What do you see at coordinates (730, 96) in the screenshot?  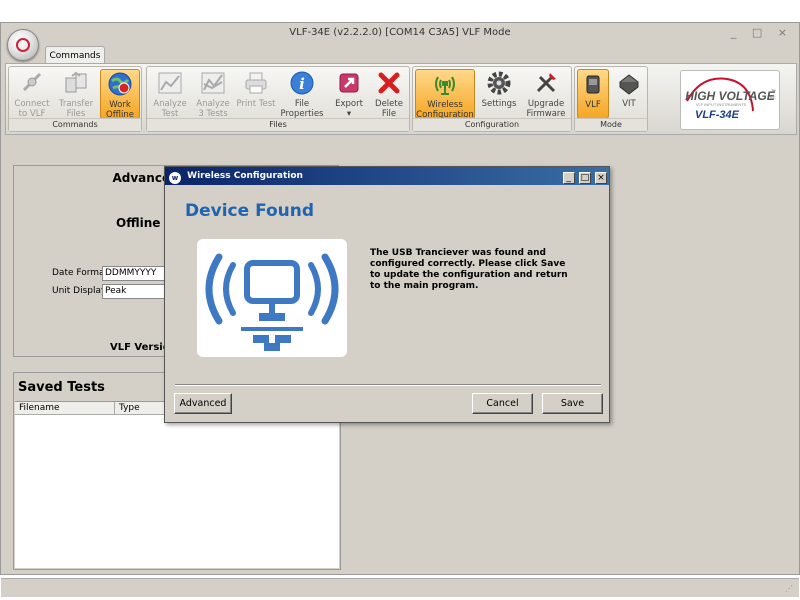 I see `logo-brand: HIGH VOLTAGE` at bounding box center [730, 96].